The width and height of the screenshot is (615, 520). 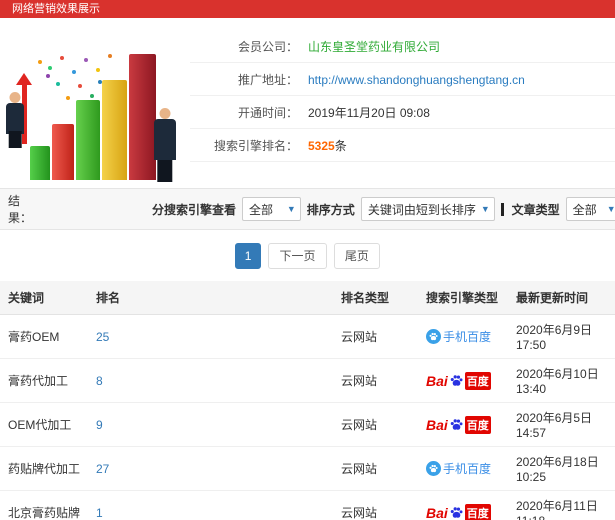 What do you see at coordinates (590, 209) in the screenshot?
I see `article-filter-select: 全部 ▼` at bounding box center [590, 209].